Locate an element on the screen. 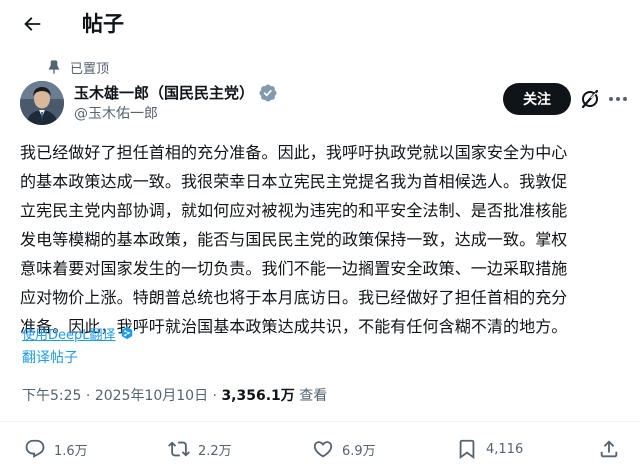  post-time: 下午5:25 is located at coordinates (51, 396).